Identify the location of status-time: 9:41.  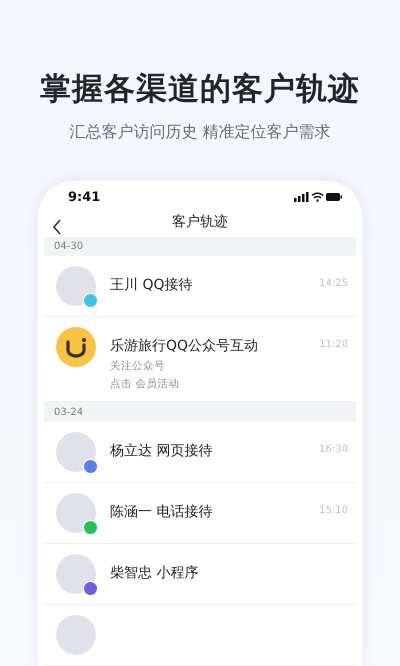
(84, 197).